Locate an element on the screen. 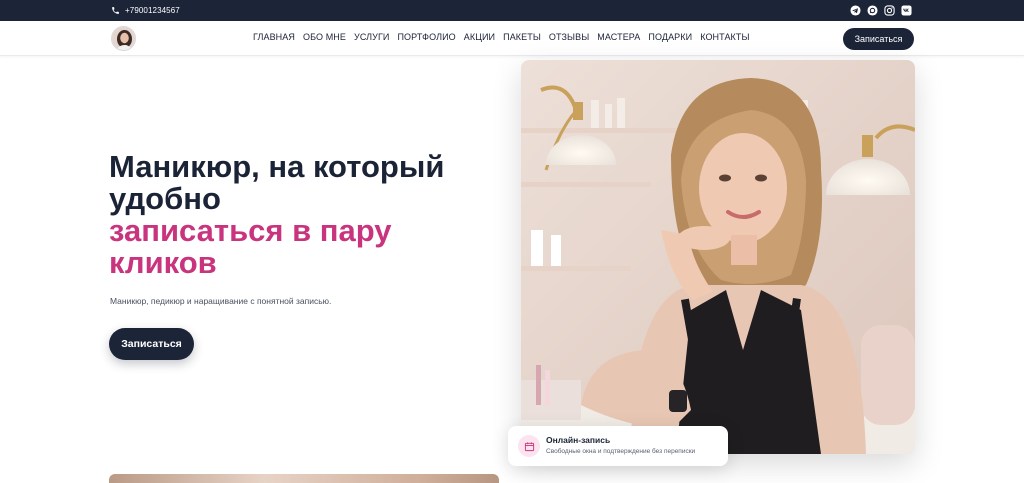  next-section-image is located at coordinates (304, 478).